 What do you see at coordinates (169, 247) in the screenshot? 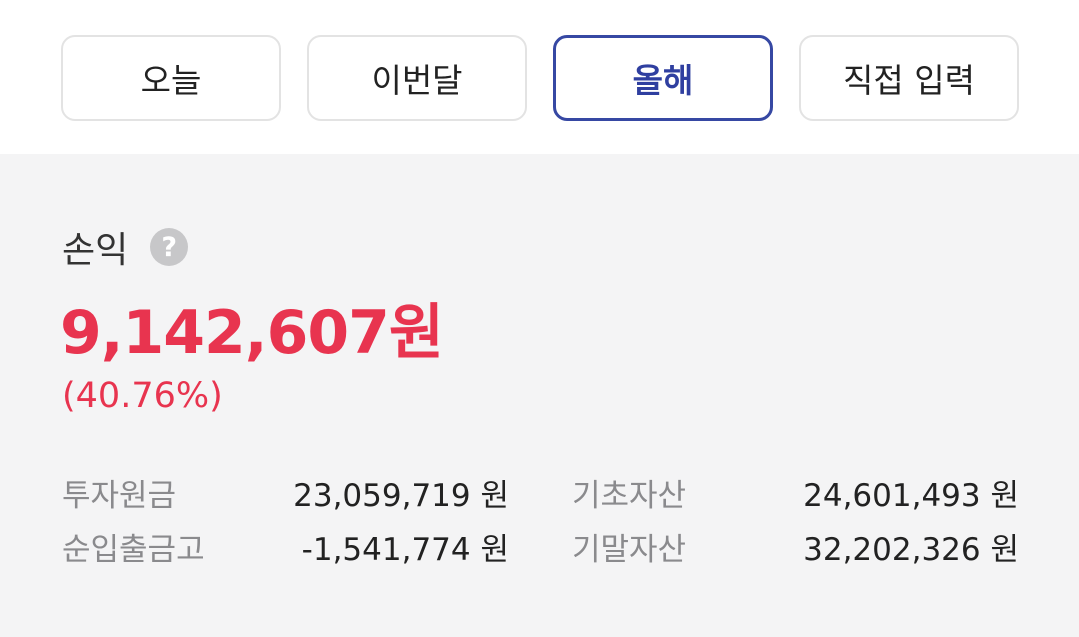
I see `help-icon: ?` at bounding box center [169, 247].